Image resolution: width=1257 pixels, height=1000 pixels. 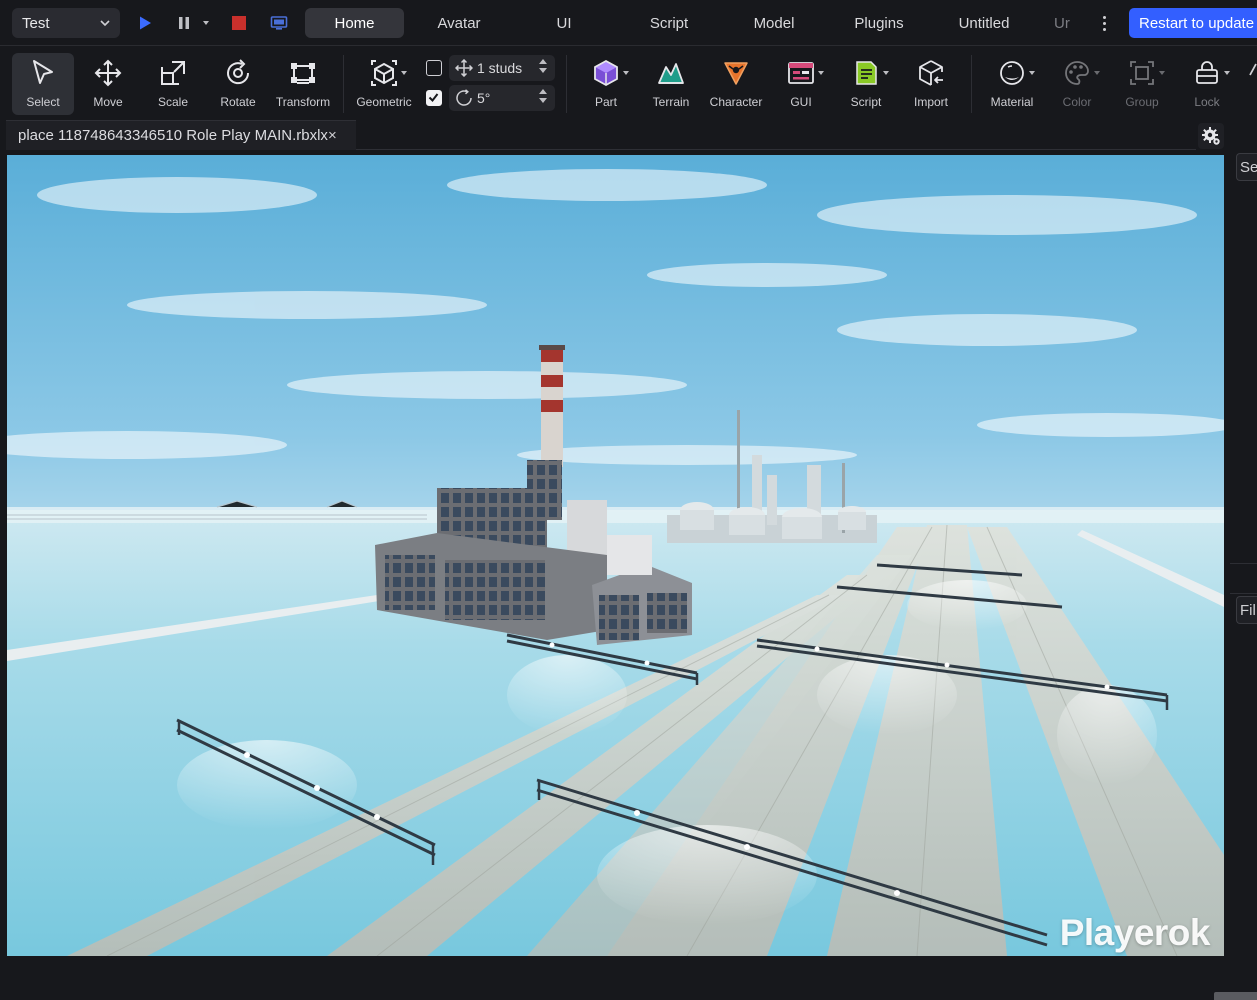 I want to click on tab-ui-label: UI, so click(x=564, y=23).